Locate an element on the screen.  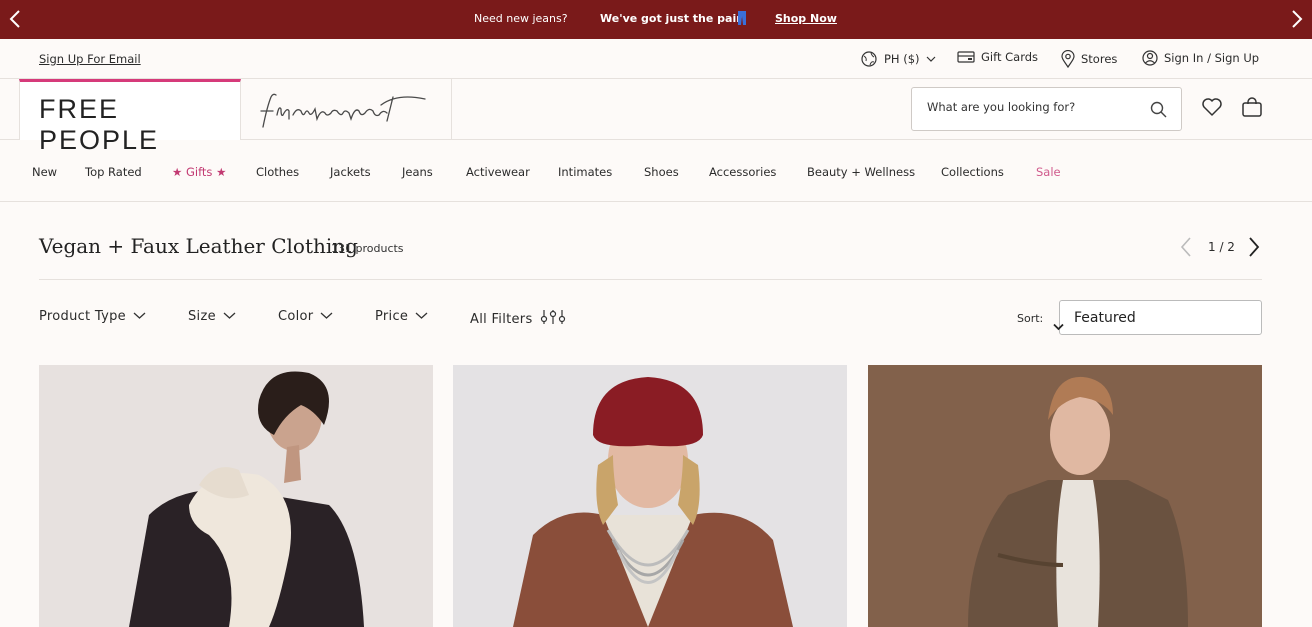
stores-link: Stores is located at coordinates (1089, 59).